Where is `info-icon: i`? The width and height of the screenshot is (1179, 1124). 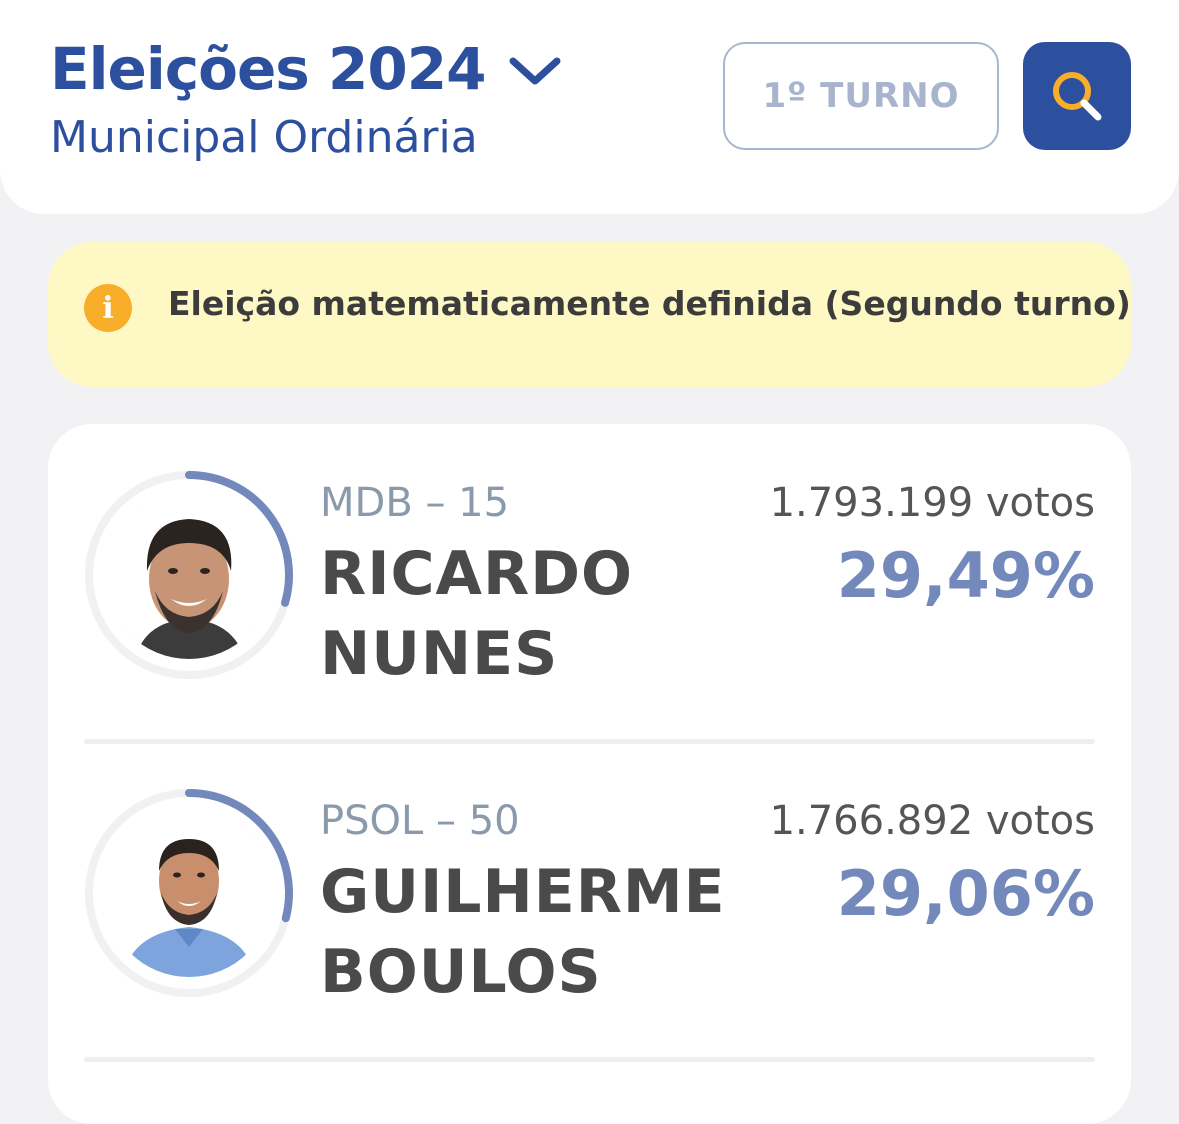
info-icon: i is located at coordinates (108, 308).